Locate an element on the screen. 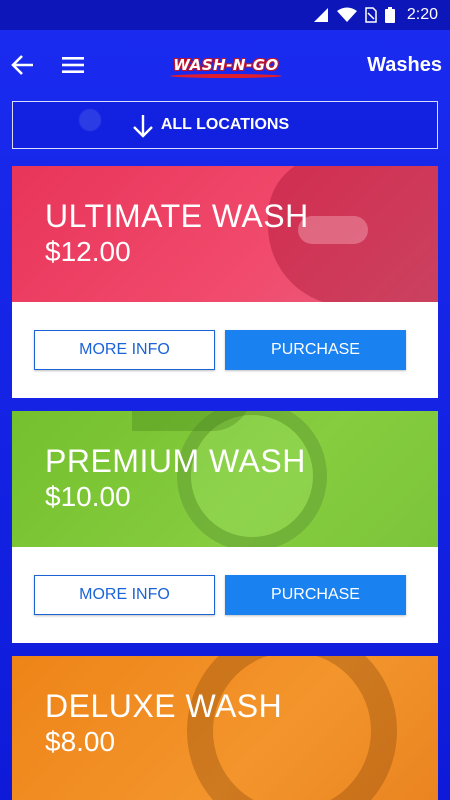 This screenshot has height=800, width=450. wash-name: DELUXE WASH is located at coordinates (164, 706).